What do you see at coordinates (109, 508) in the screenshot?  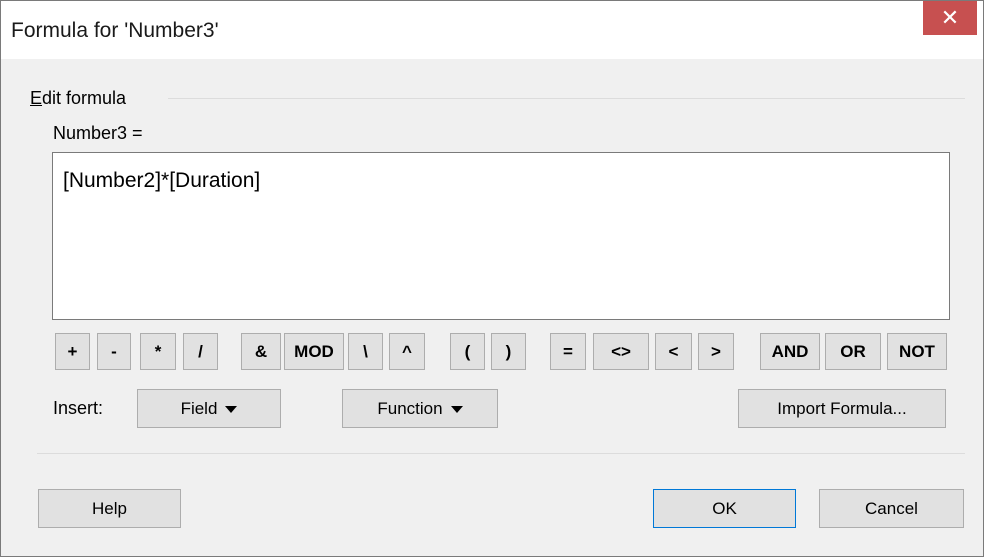 I see `help-button: Help` at bounding box center [109, 508].